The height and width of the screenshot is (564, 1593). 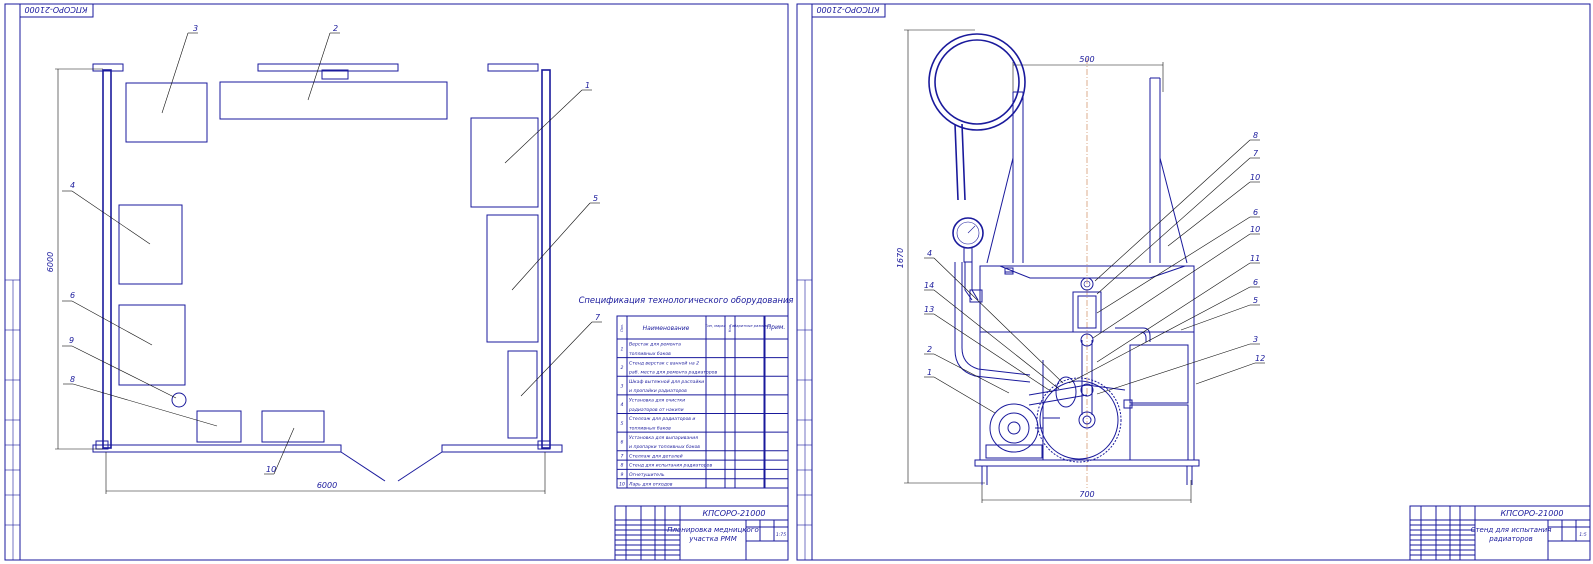 What do you see at coordinates (71, 340) in the screenshot?
I see `callout-9: 9` at bounding box center [71, 340].